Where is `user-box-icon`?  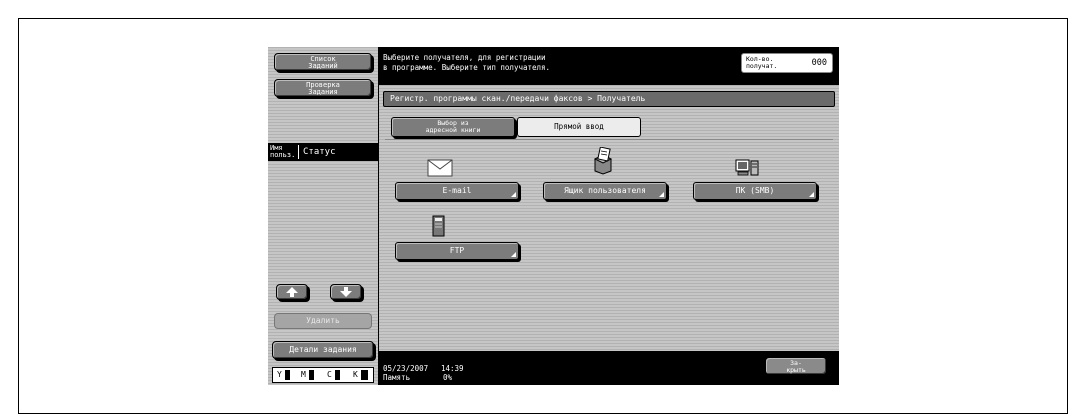 user-box-icon is located at coordinates (603, 161).